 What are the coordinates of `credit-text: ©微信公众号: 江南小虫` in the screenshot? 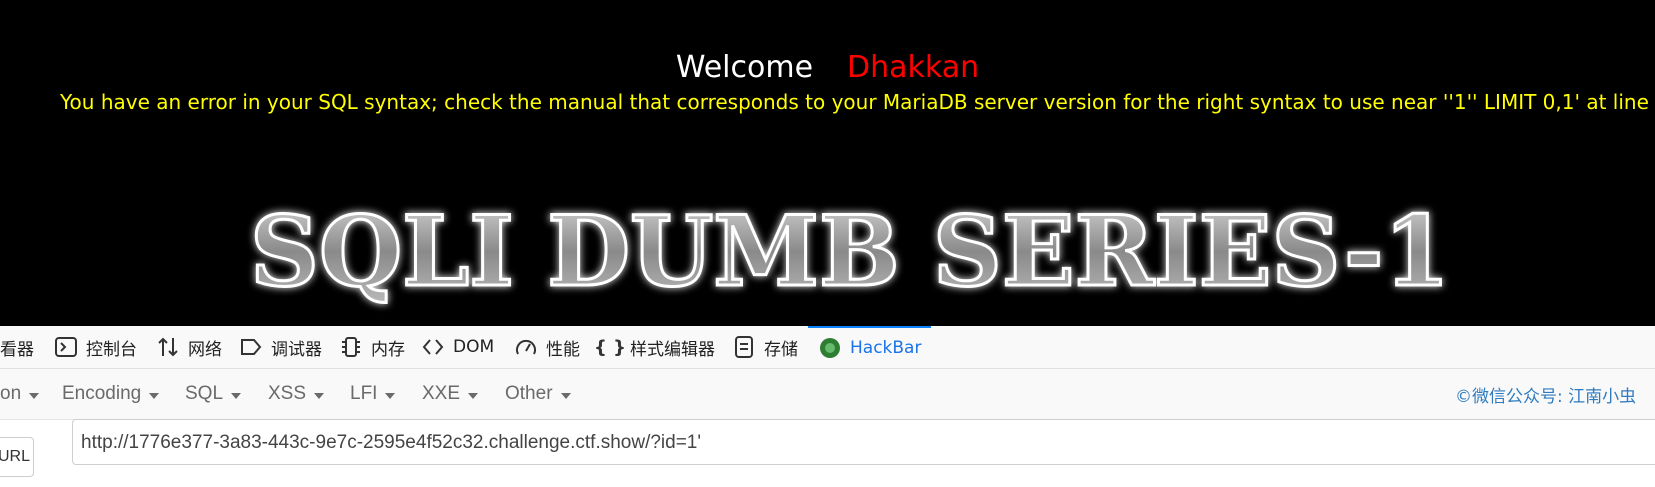 It's located at (1546, 396).